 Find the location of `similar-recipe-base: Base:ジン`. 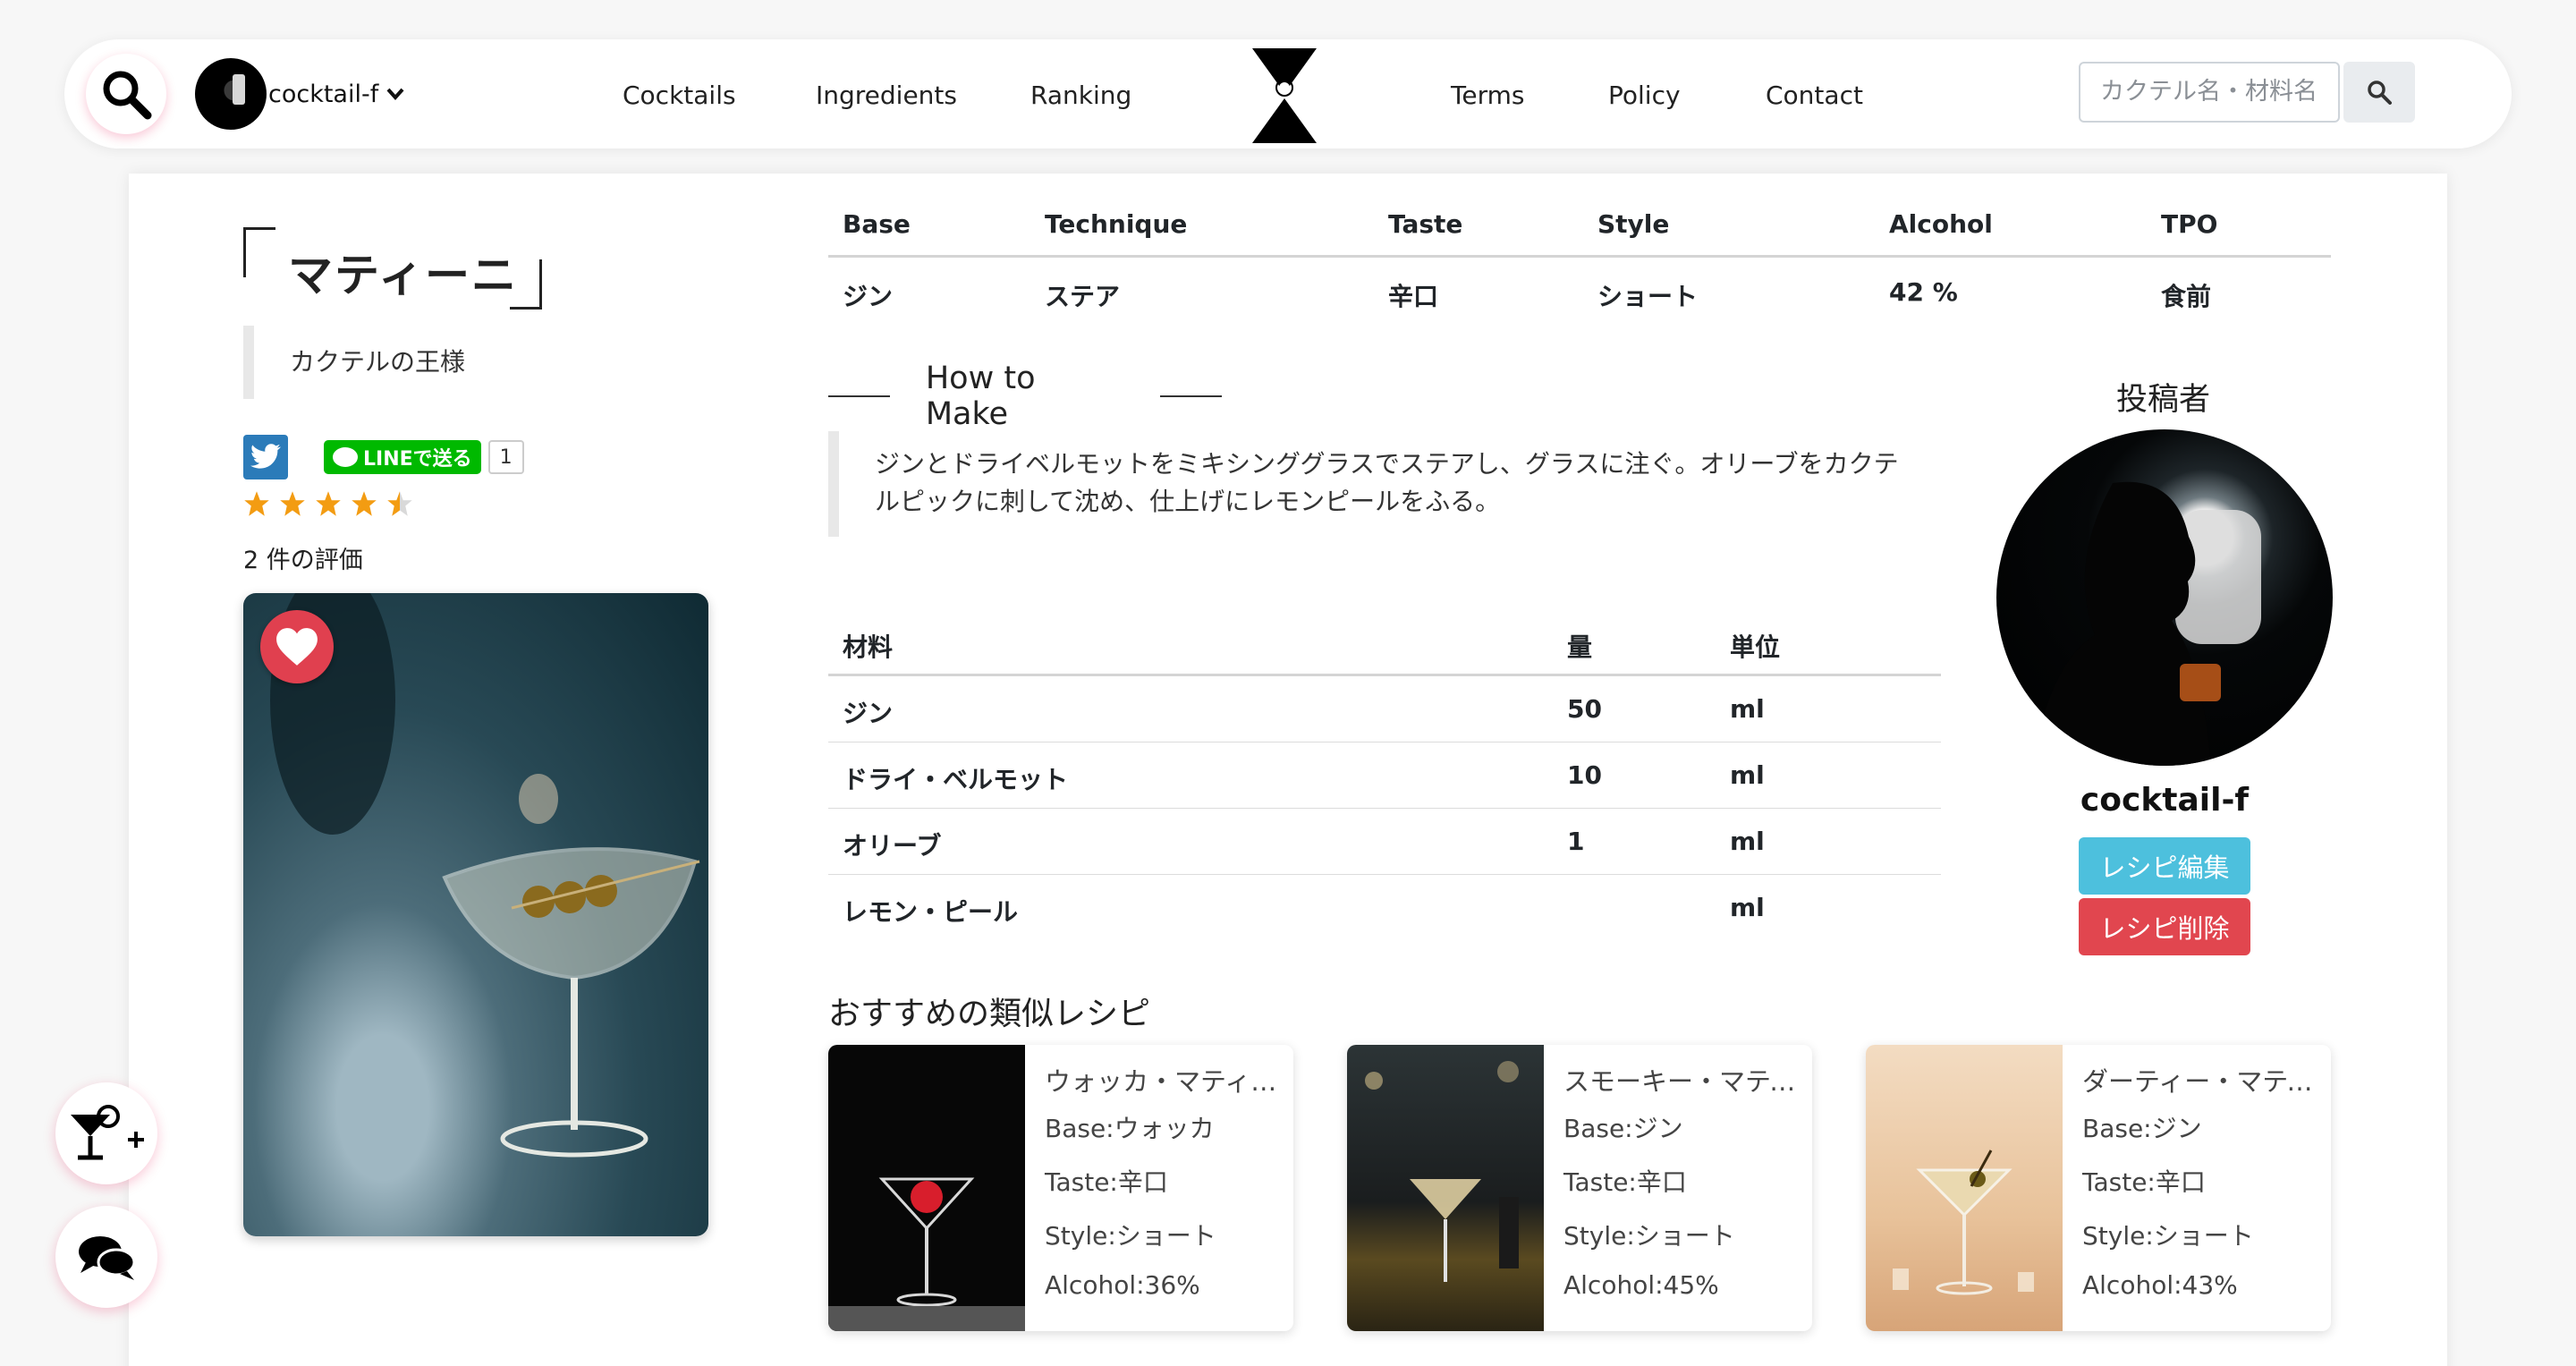

similar-recipe-base: Base:ジン is located at coordinates (2142, 1128).